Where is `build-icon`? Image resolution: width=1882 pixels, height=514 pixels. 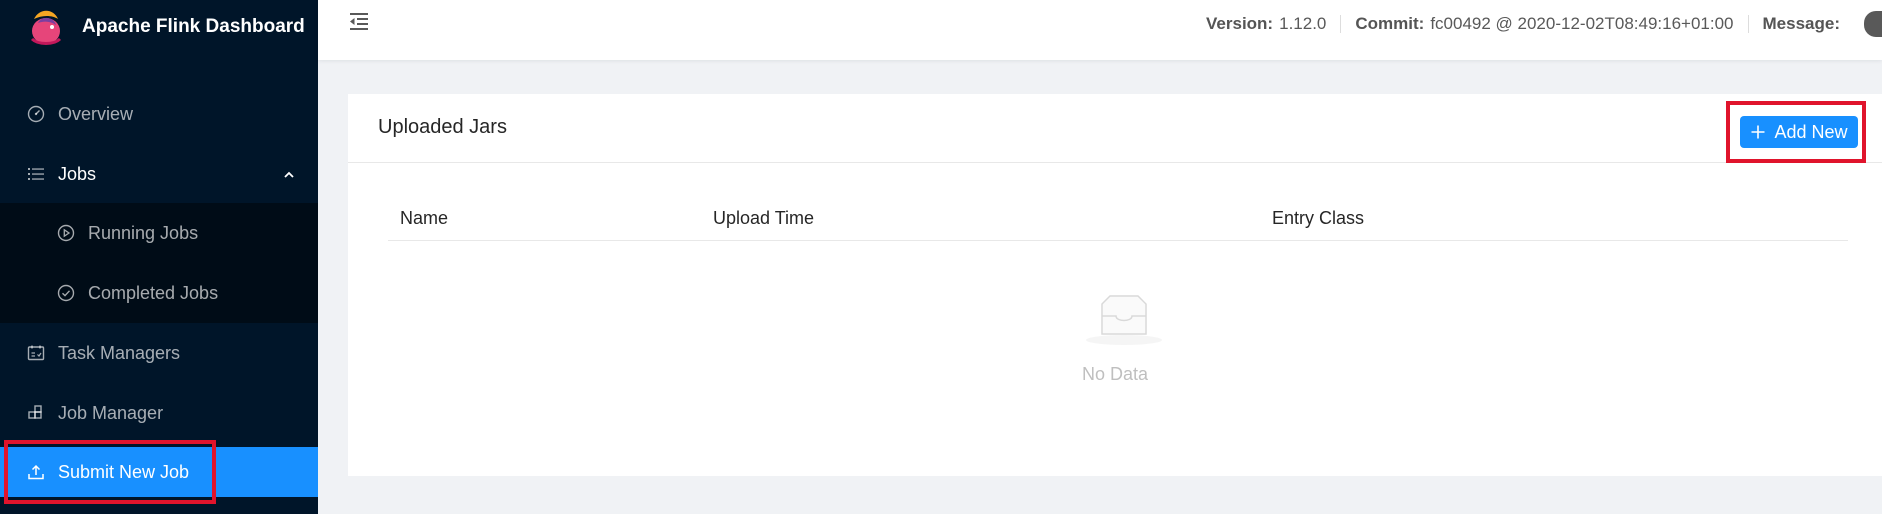
build-icon is located at coordinates (36, 413).